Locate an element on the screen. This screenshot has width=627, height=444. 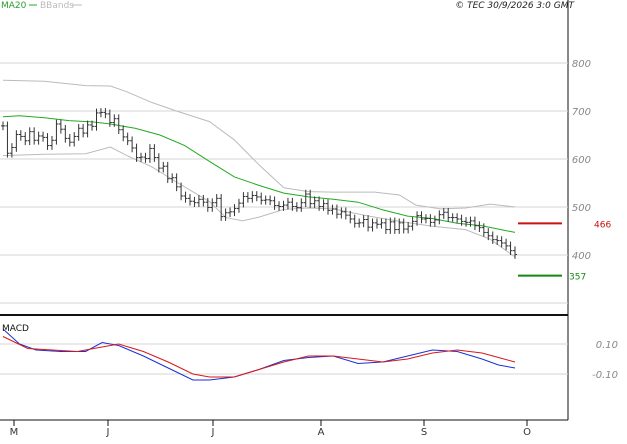
support-label: 357 is located at coordinates (577, 278).